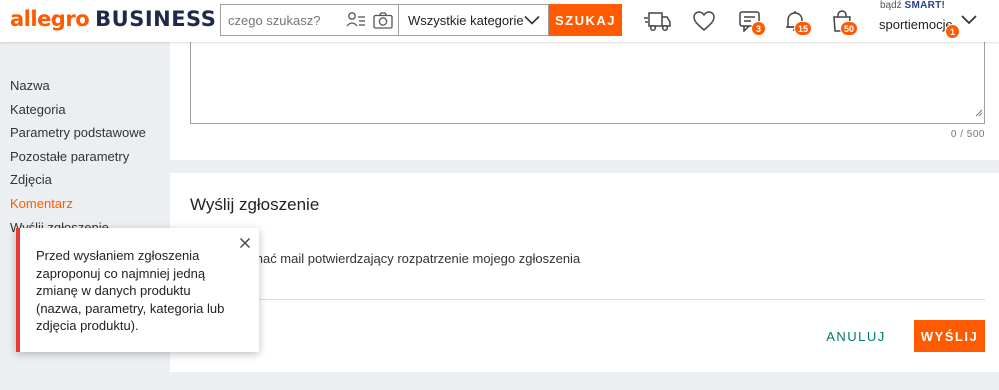  What do you see at coordinates (916, 24) in the screenshot?
I see `user-name: sportiemocje` at bounding box center [916, 24].